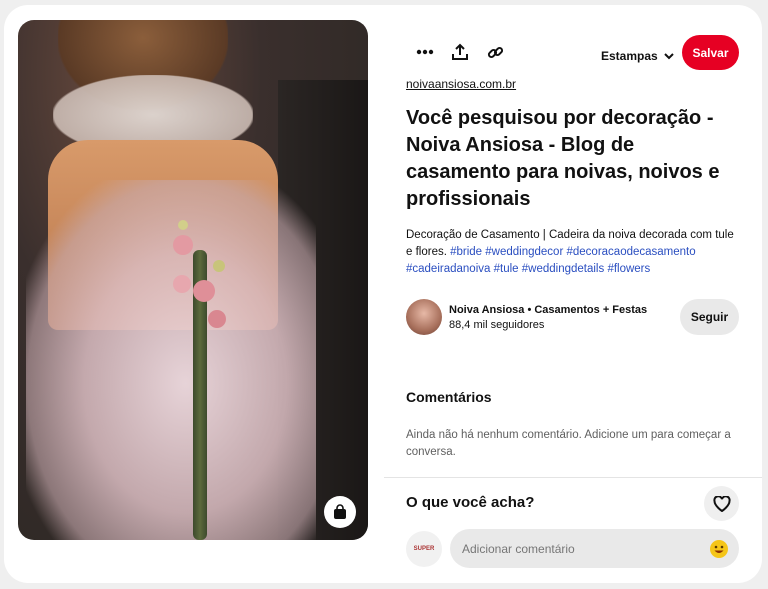 This screenshot has height=589, width=768. I want to click on chevron-down-icon, so click(668, 55).